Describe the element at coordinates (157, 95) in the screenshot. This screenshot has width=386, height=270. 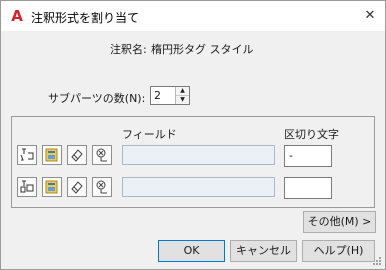
I see `subparts-count-value: 2` at that location.